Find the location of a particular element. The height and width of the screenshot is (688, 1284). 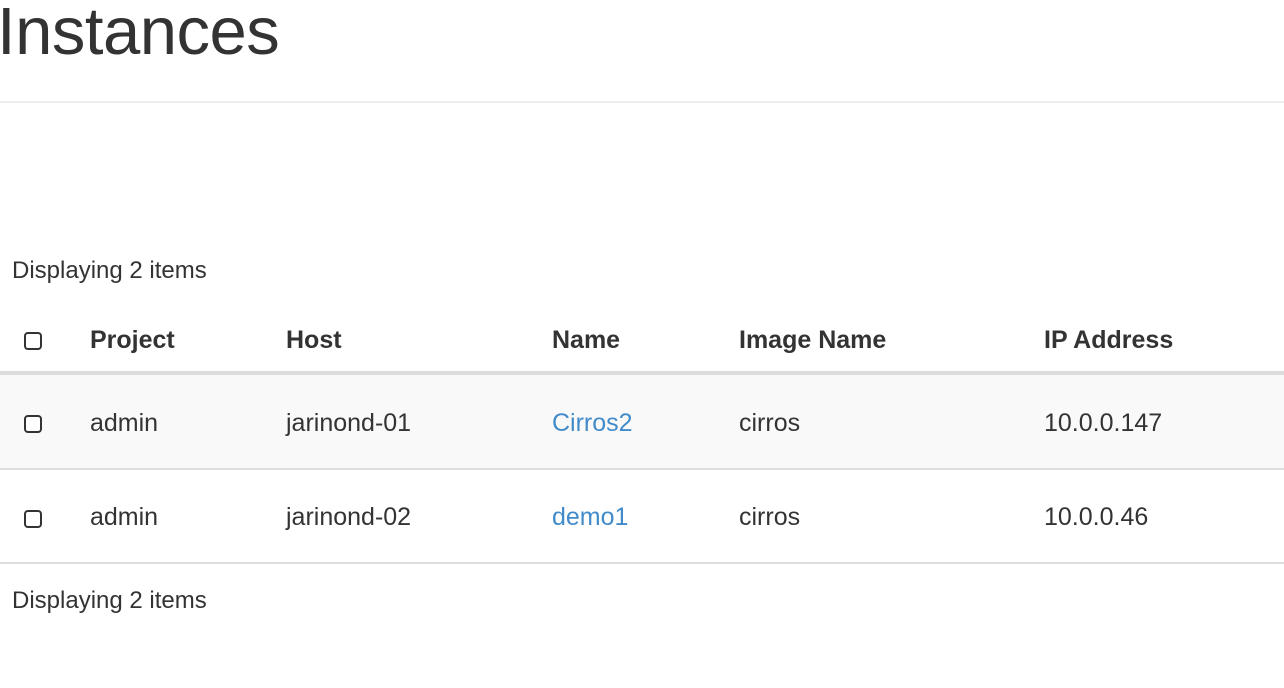

page-title: Instances is located at coordinates (140, 34).